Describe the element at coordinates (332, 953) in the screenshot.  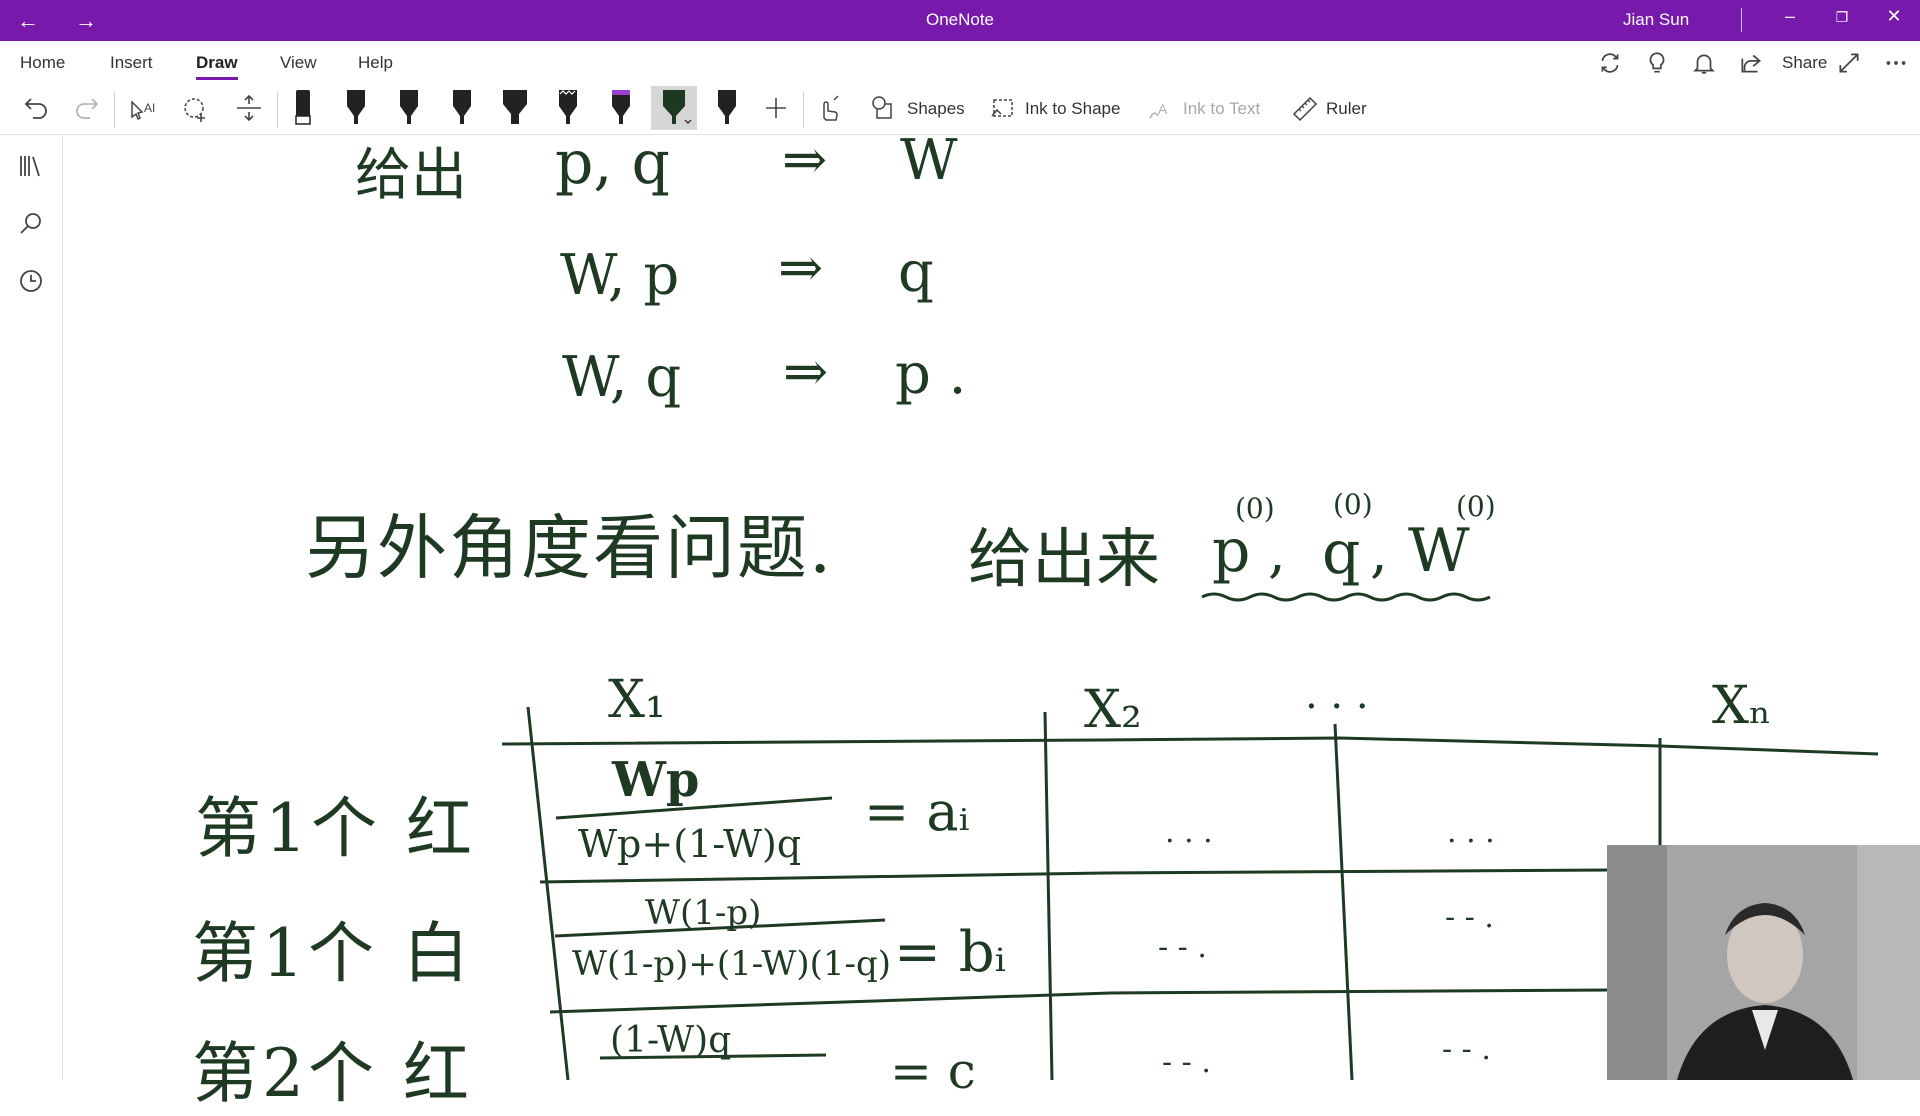
I see `ink-row2-label: 第1个 白` at that location.